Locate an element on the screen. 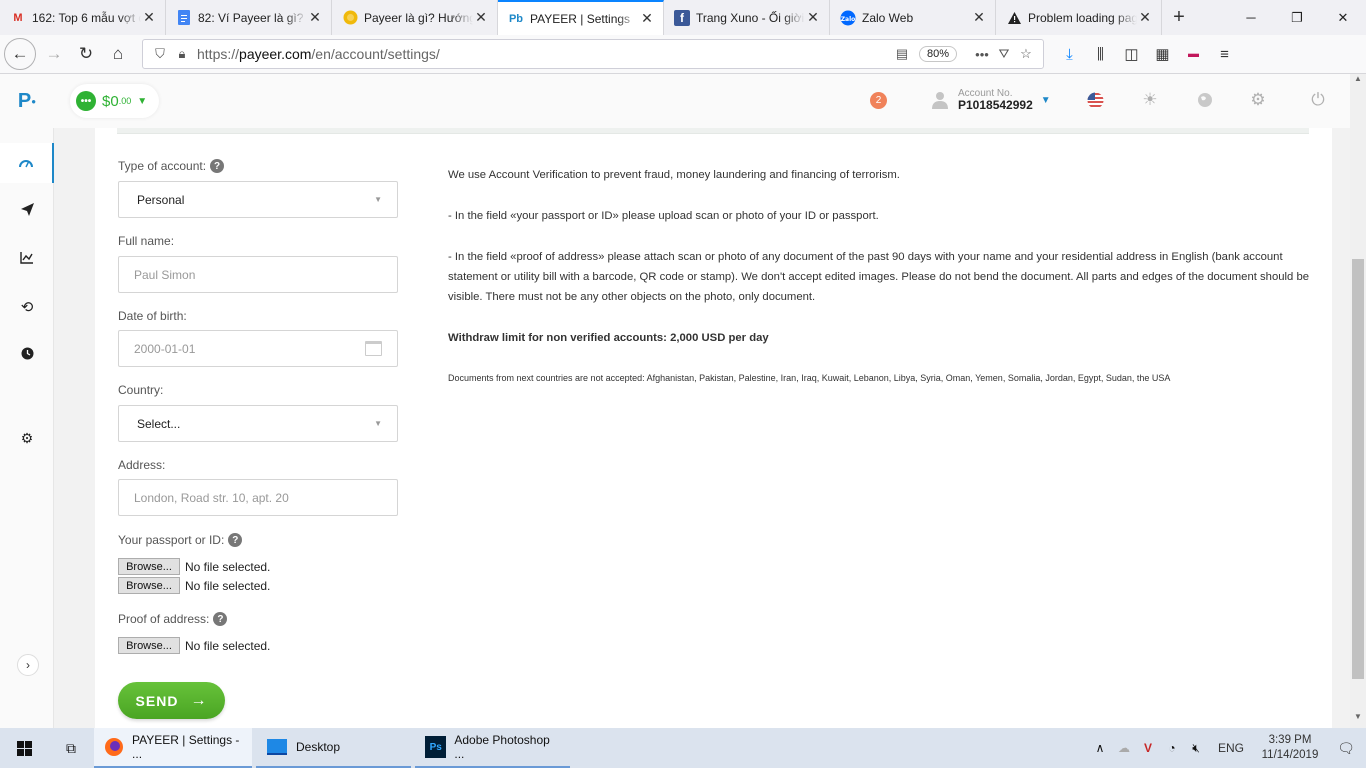 Image resolution: width=1366 pixels, height=768 pixels. bookmark-star-icon: ☆ is located at coordinates (1026, 54).